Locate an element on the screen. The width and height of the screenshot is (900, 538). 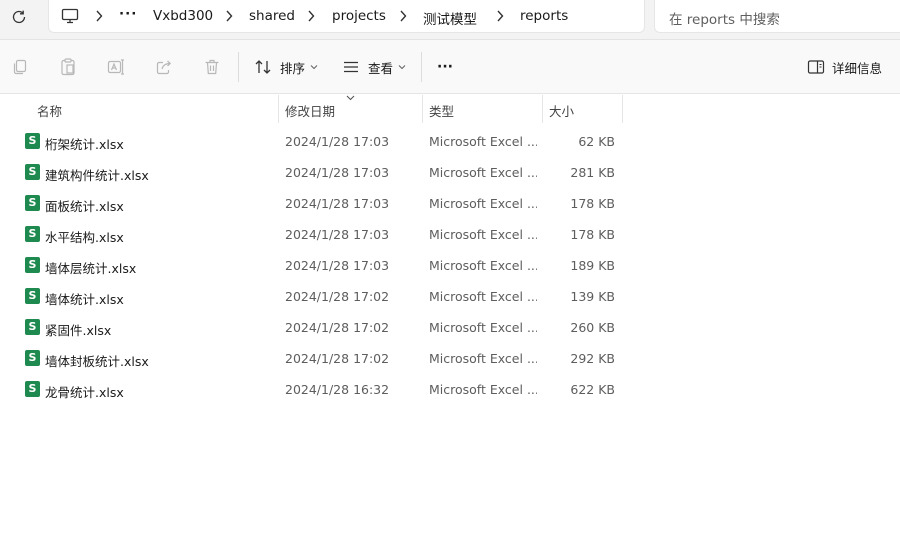
copy-icon is located at coordinates (20, 67).